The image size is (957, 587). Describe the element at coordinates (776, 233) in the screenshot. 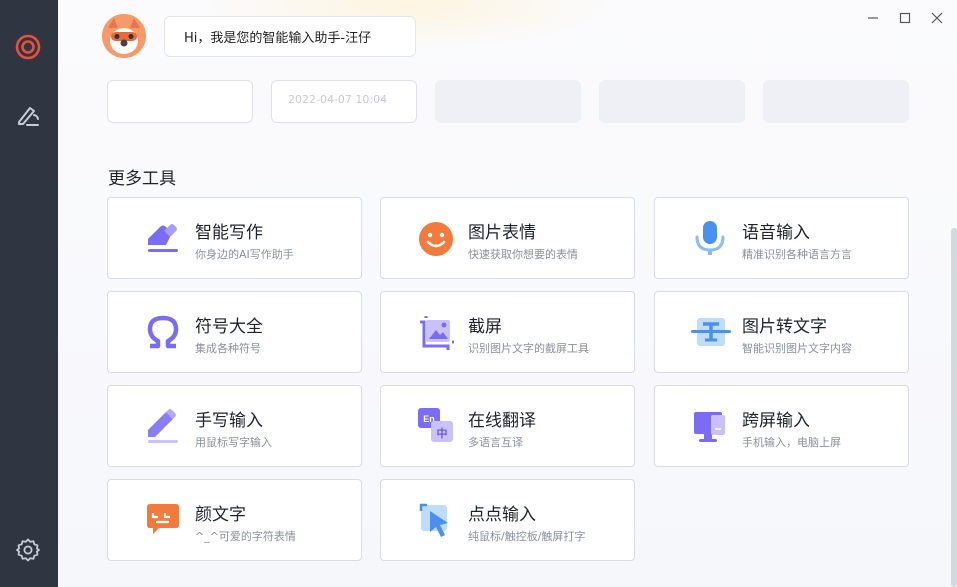

I see `tool-name: 语音输入` at that location.